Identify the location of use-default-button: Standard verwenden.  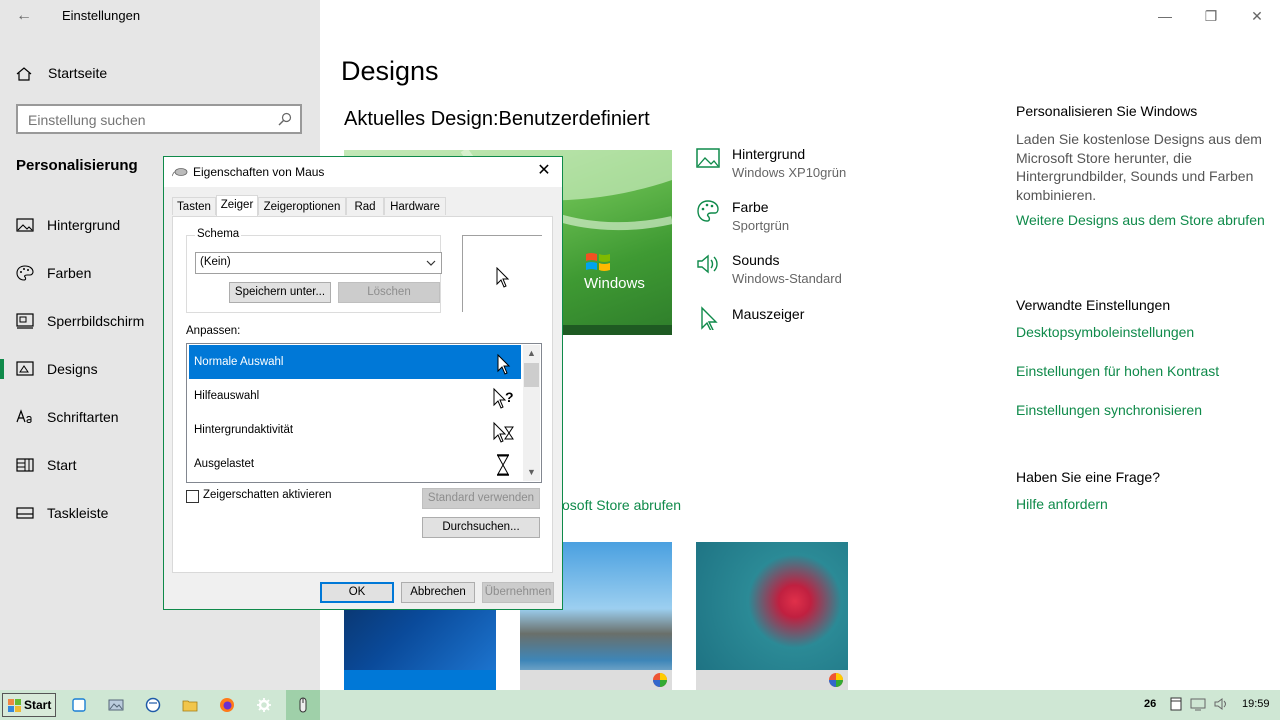
(481, 498).